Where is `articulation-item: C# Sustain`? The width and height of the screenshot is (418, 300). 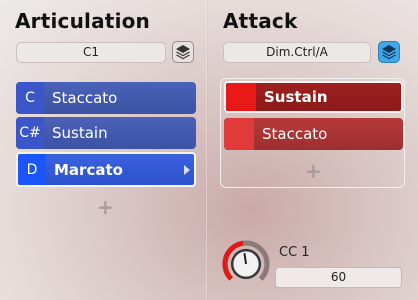
articulation-item: C# Sustain is located at coordinates (106, 133).